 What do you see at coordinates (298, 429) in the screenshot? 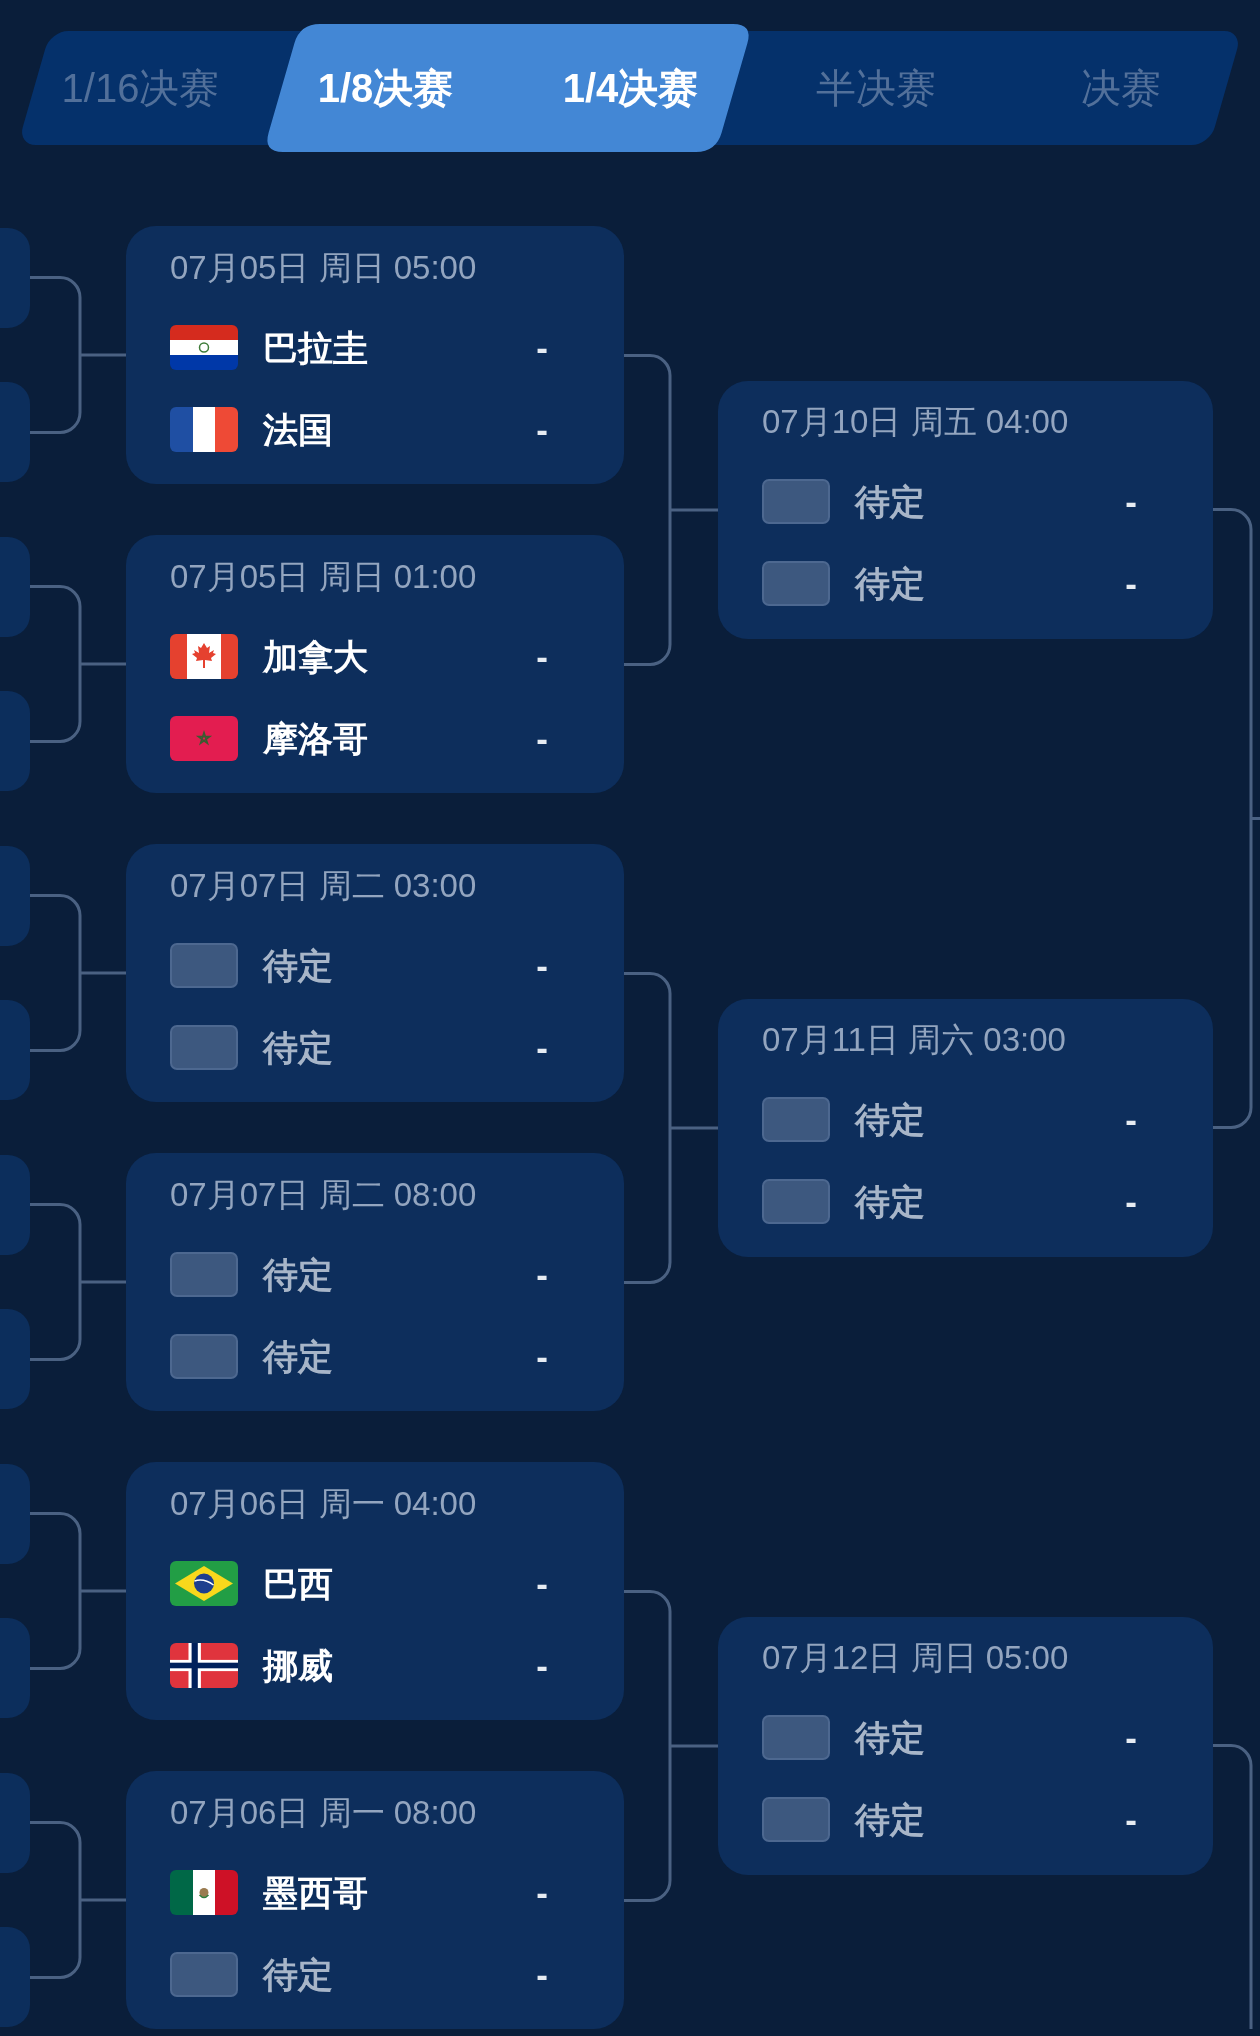
I see `team-name: 法国` at bounding box center [298, 429].